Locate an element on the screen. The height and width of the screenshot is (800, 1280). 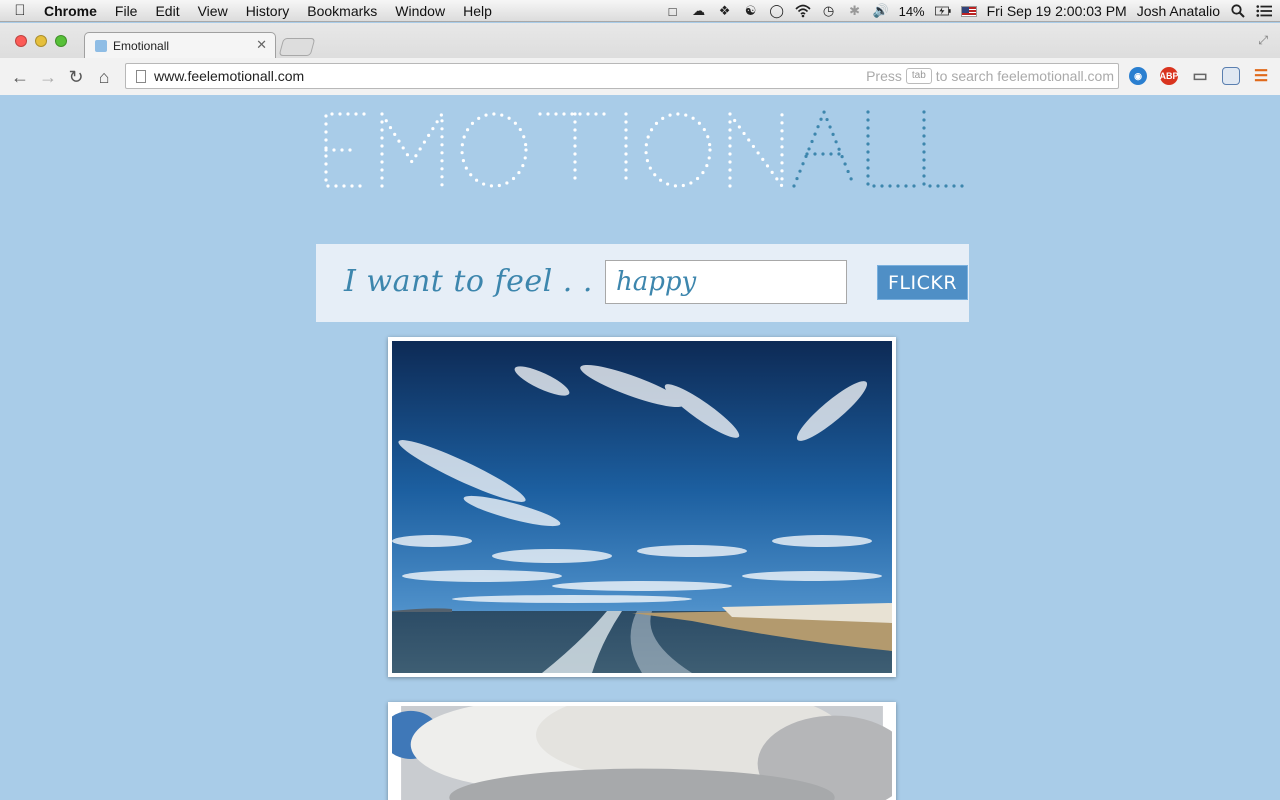
dropbox-icon: ❖ is located at coordinates (725, 11).